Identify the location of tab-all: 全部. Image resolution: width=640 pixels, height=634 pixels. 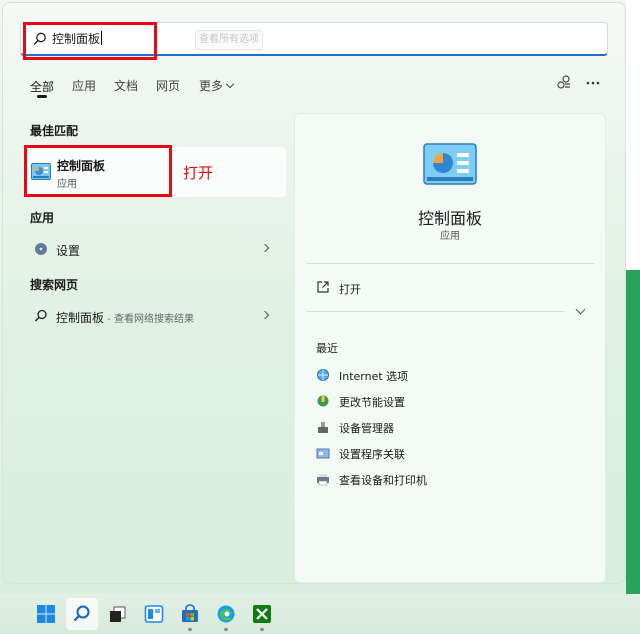
(42, 86).